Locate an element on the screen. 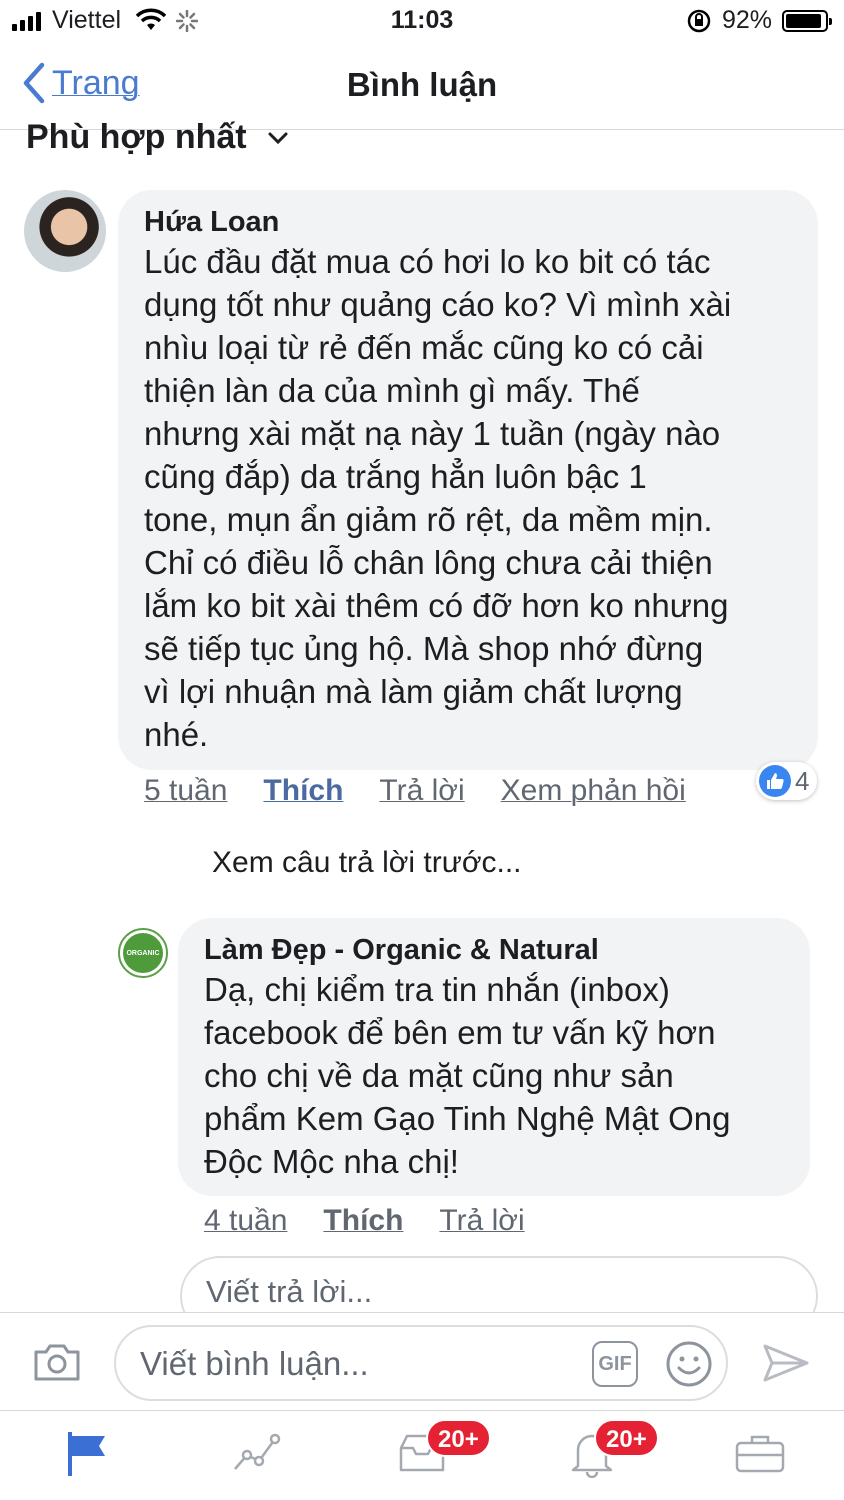 This screenshot has width=844, height=1500. tab-pages is located at coordinates (86, 1453).